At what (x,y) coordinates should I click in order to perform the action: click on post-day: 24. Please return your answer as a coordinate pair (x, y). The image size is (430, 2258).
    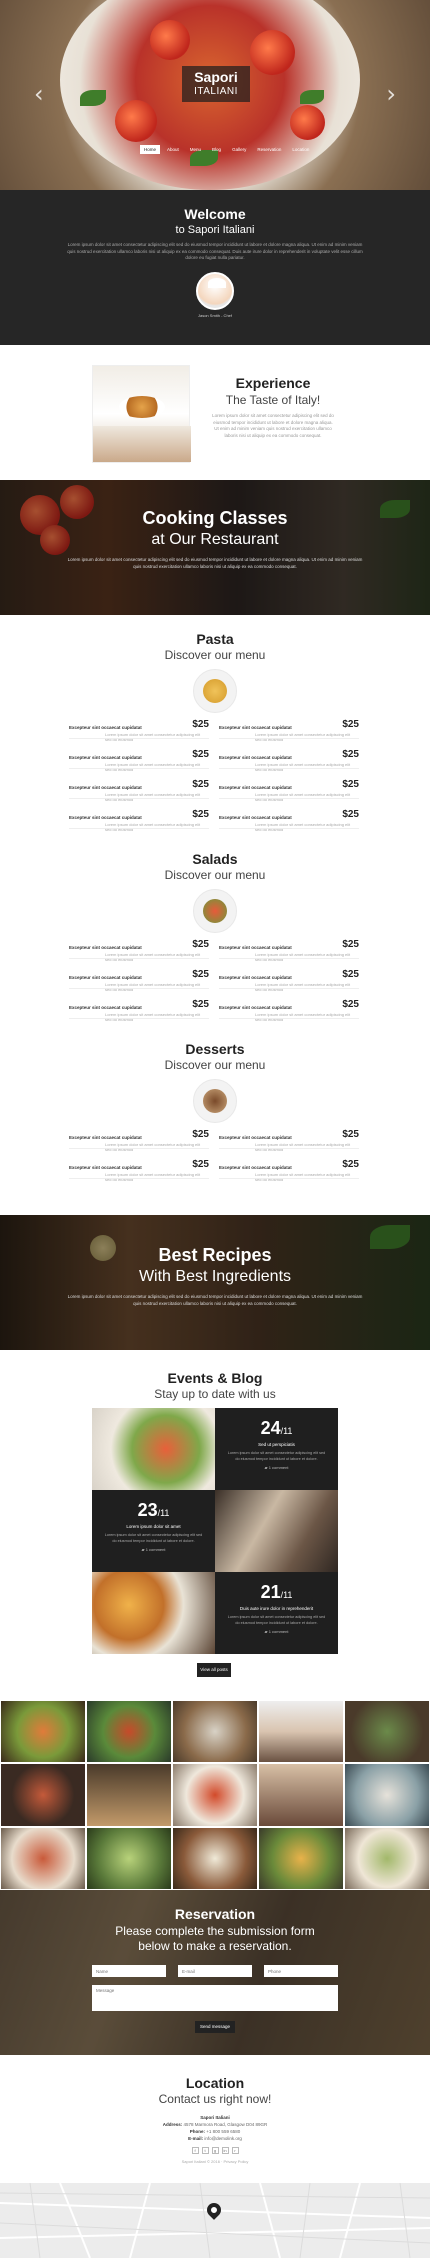
    Looking at the image, I should click on (270, 1428).